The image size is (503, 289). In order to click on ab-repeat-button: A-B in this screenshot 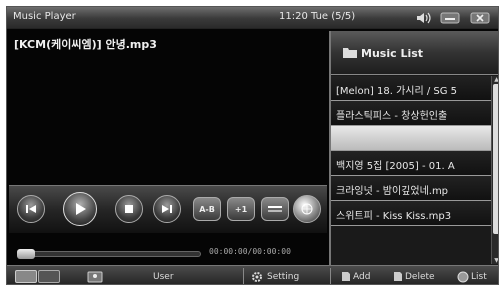, I will do `click(207, 209)`.